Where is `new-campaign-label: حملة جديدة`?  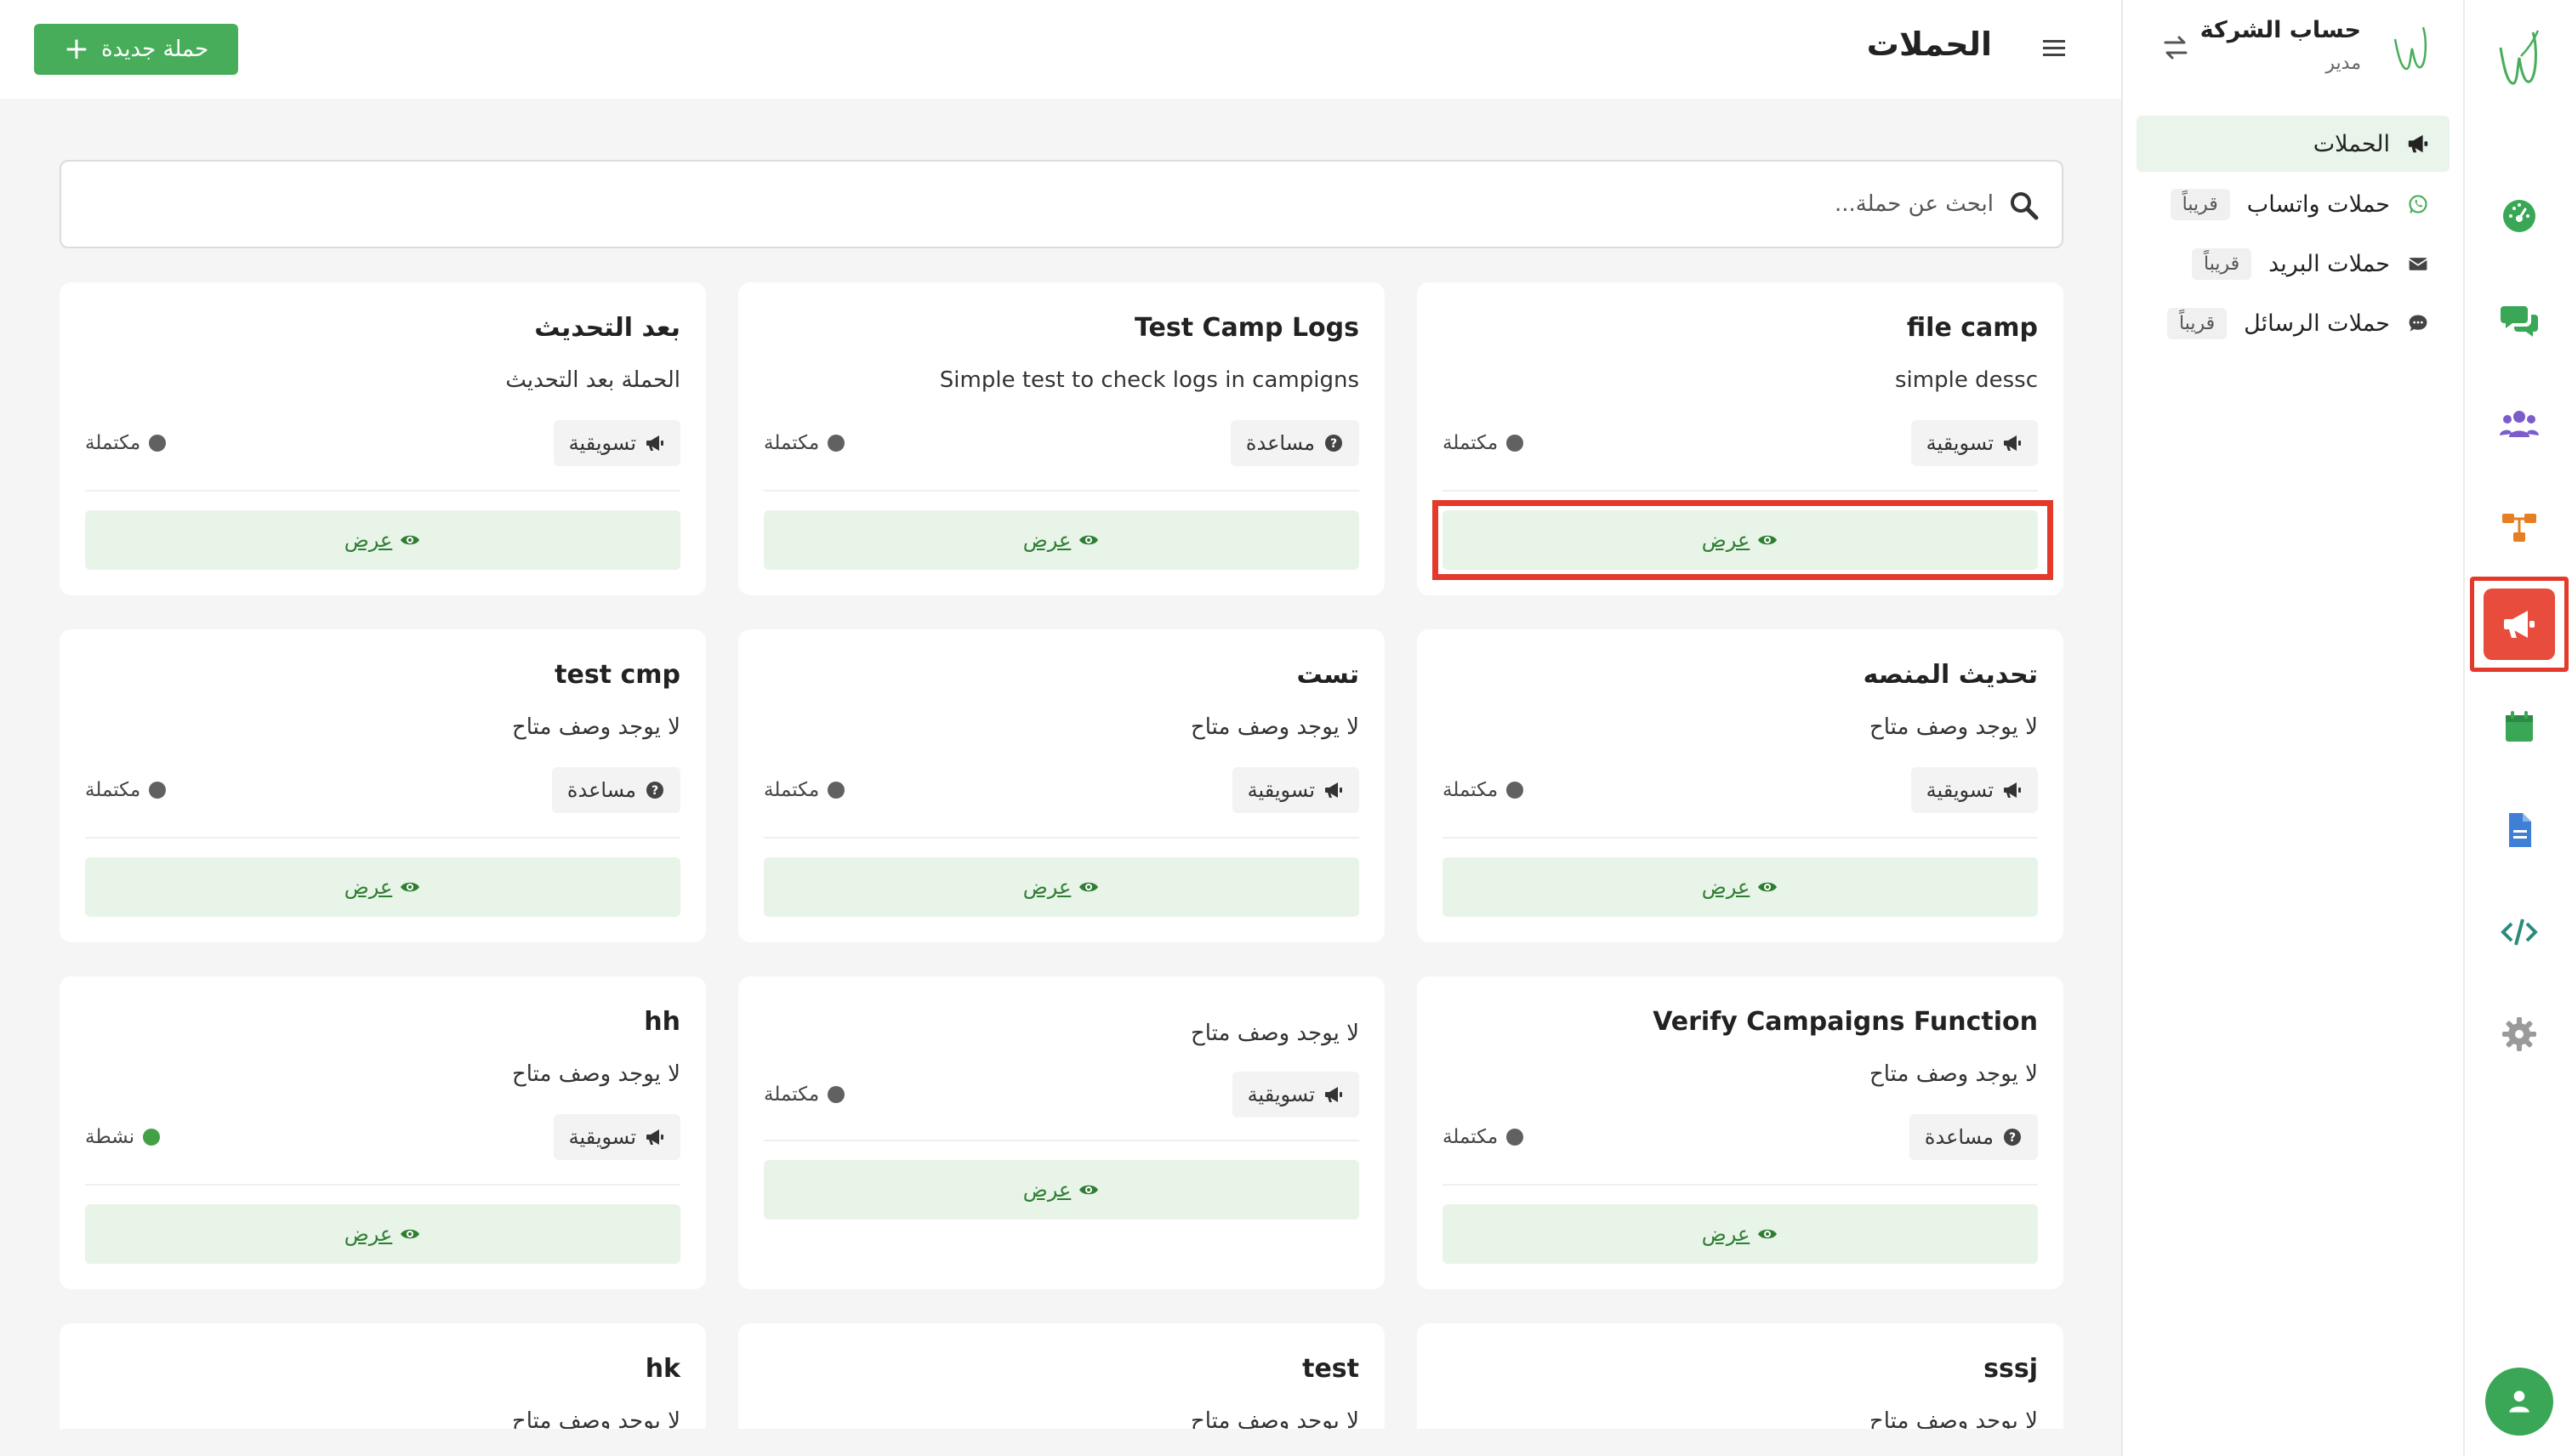 new-campaign-label: حملة جديدة is located at coordinates (155, 49).